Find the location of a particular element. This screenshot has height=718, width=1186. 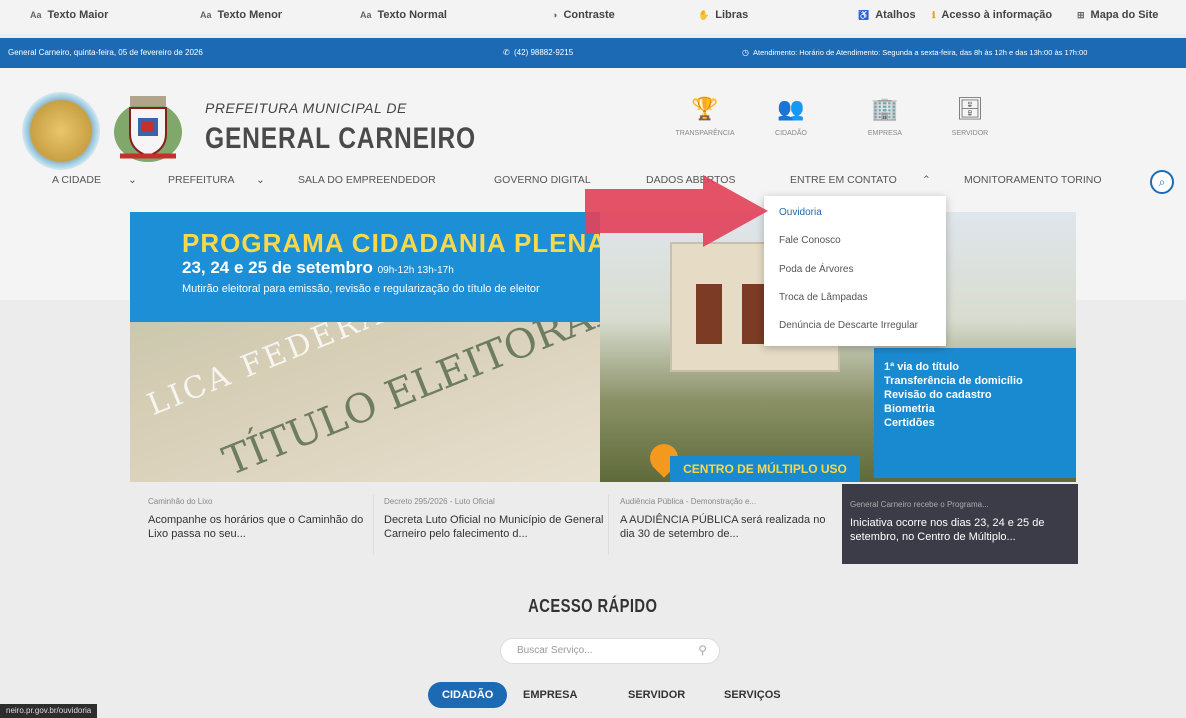

banner-title: PROGRAMA CIDADANIA PLENA is located at coordinates (395, 243).